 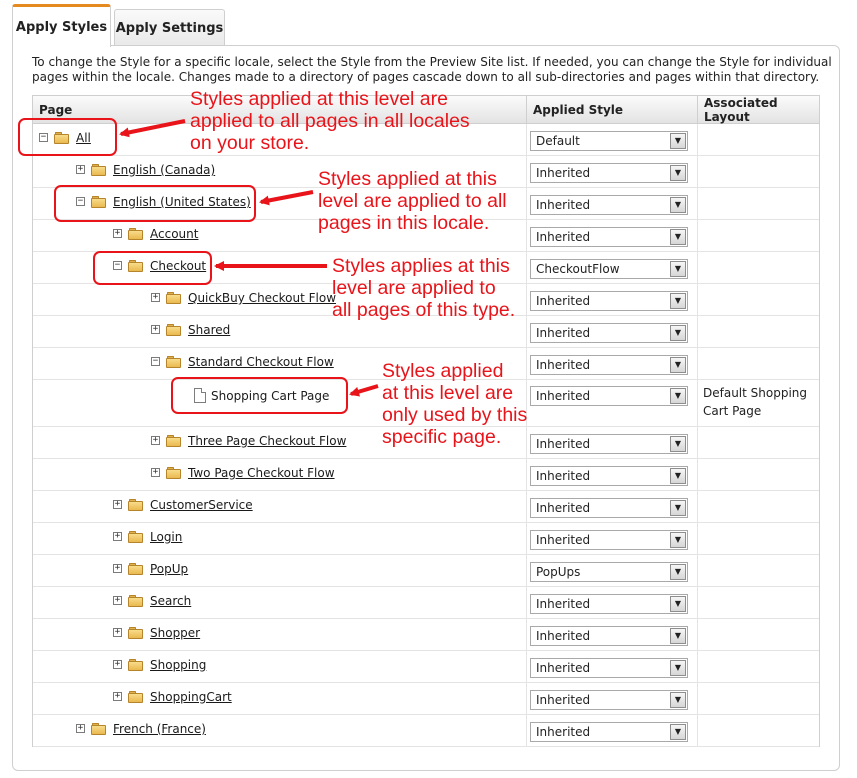 I want to click on annotation-arrows, so click(x=249, y=258).